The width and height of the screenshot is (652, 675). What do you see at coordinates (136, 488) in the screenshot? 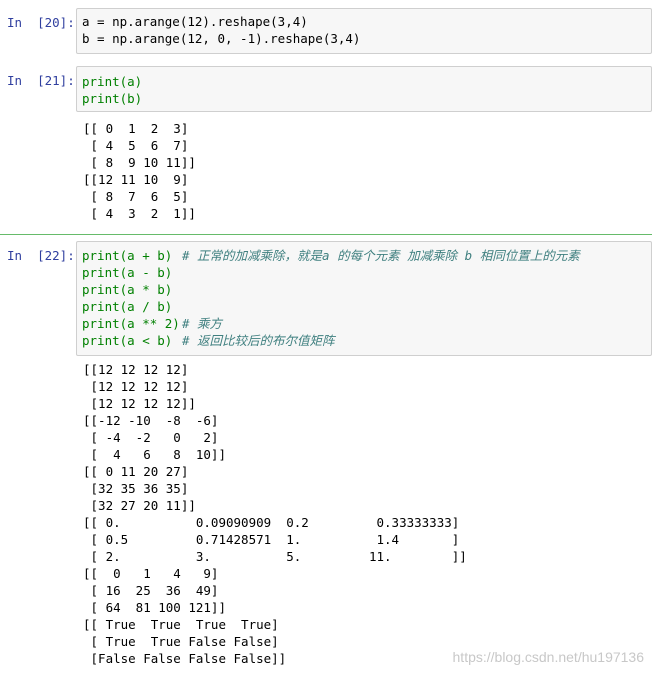
I see `output-line: [32 35 36 35]` at bounding box center [136, 488].